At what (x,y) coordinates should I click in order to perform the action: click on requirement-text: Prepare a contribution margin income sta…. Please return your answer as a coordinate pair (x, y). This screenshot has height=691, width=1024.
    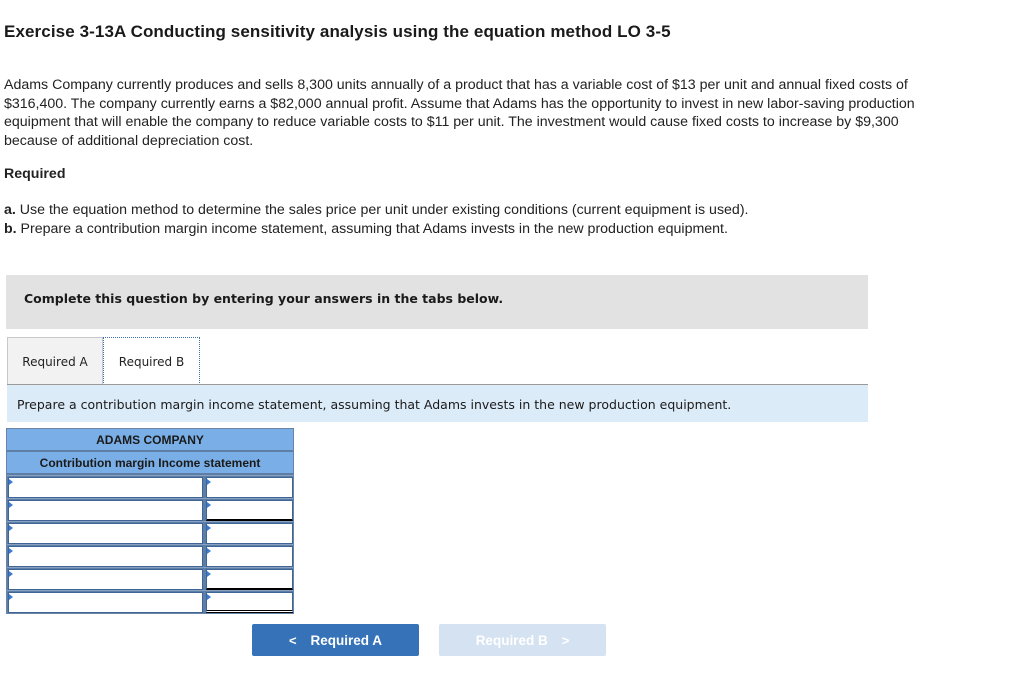
    Looking at the image, I should click on (372, 228).